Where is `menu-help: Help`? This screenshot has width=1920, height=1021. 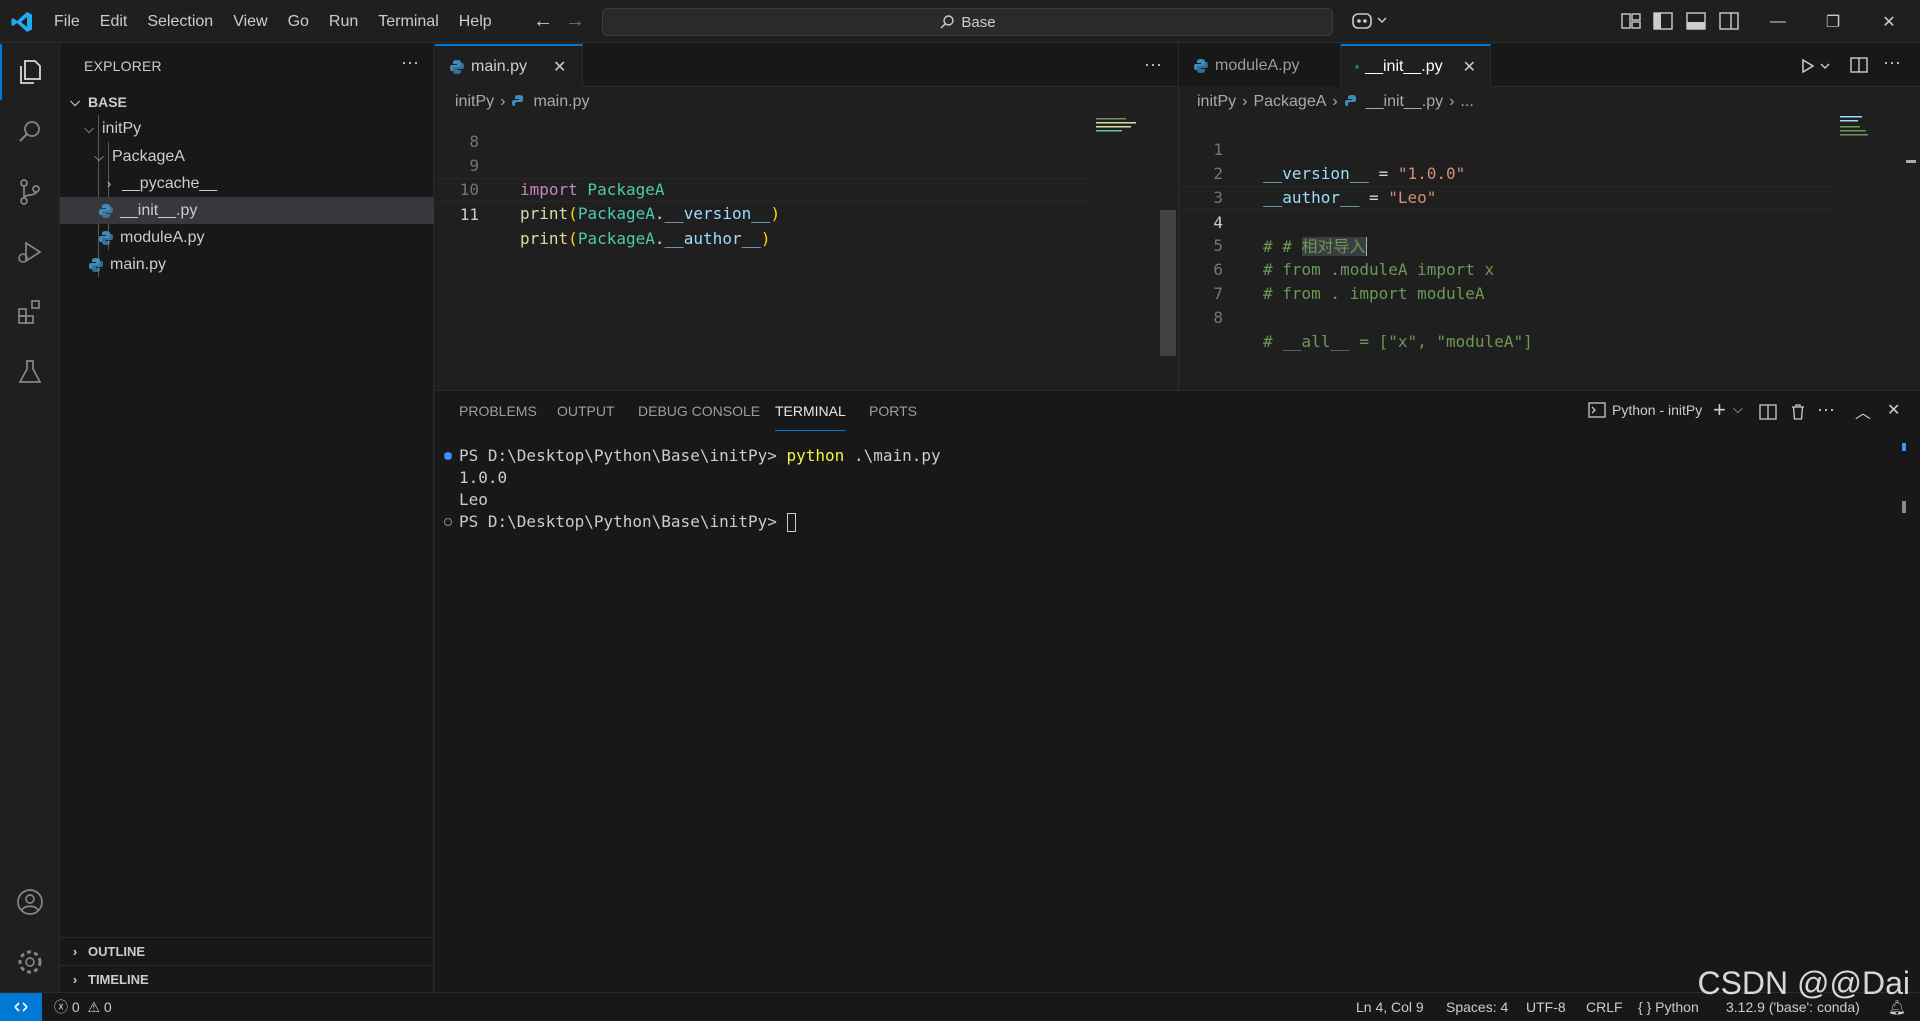 menu-help: Help is located at coordinates (475, 21).